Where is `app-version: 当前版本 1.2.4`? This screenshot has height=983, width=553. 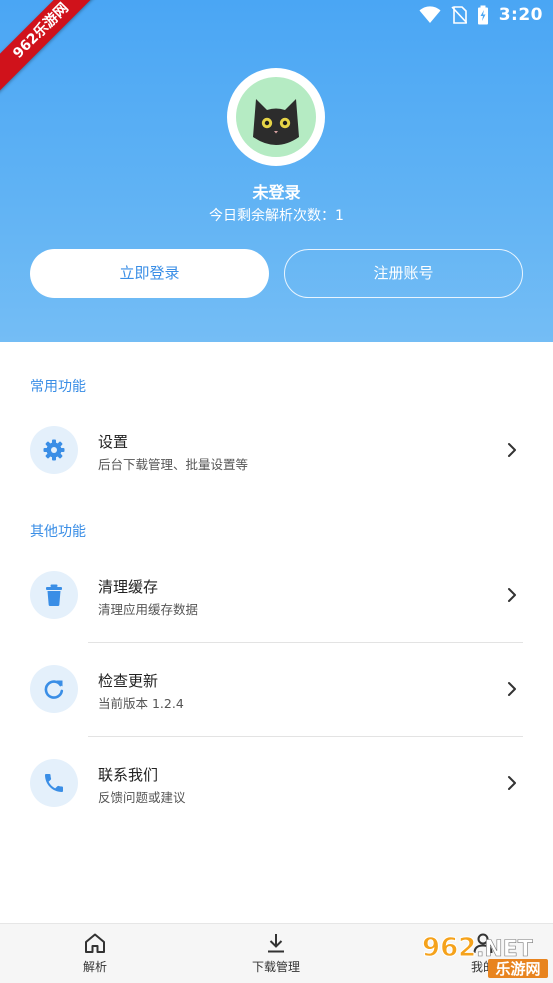
app-version: 当前版本 1.2.4 is located at coordinates (141, 703).